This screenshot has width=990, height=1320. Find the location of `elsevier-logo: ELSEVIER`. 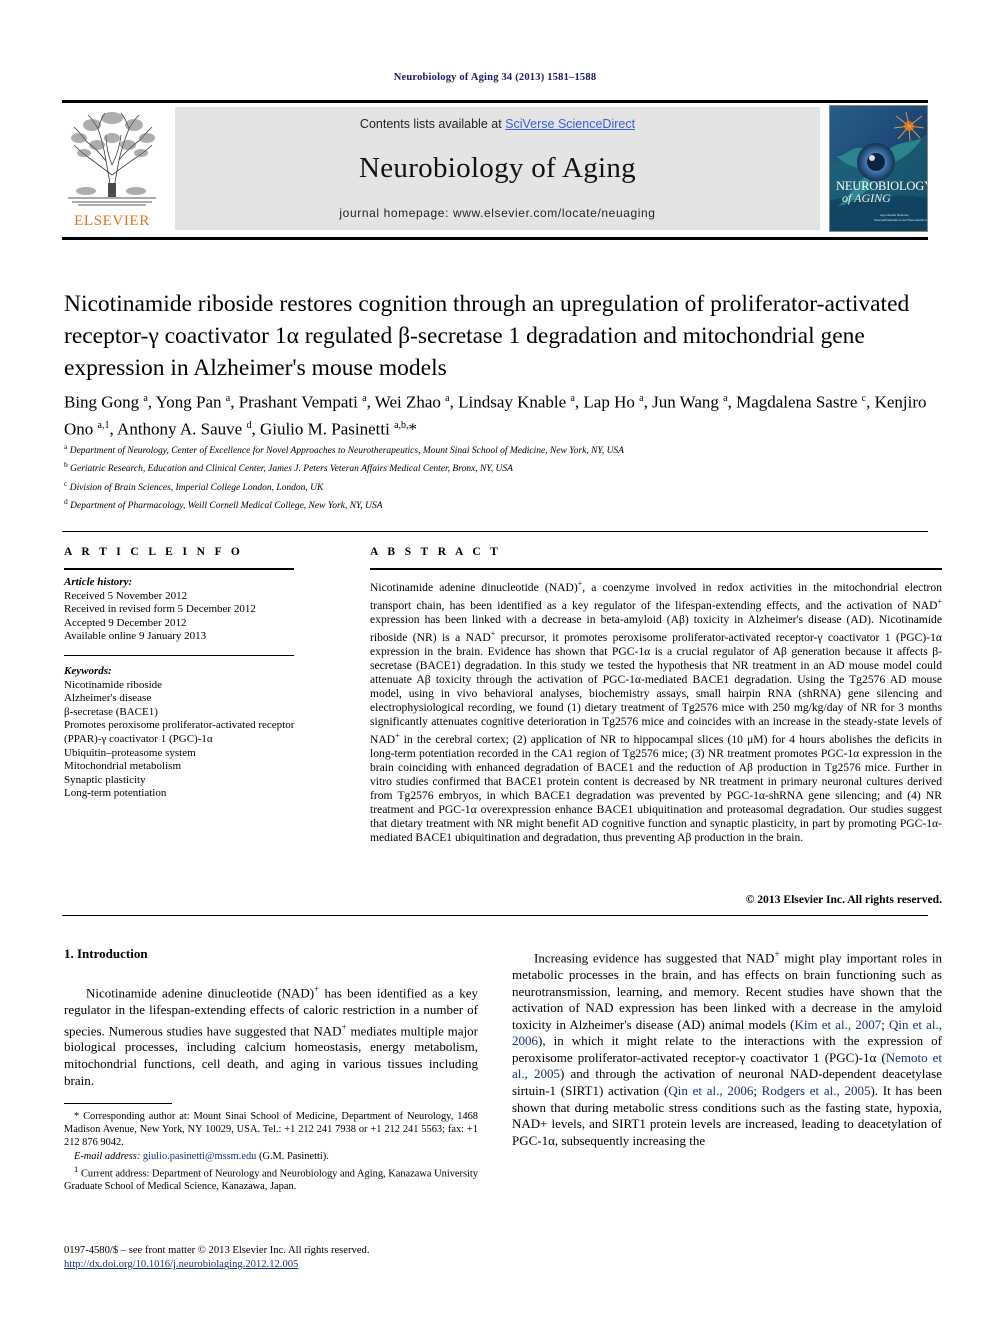

elsevier-logo: ELSEVIER is located at coordinates (112, 168).